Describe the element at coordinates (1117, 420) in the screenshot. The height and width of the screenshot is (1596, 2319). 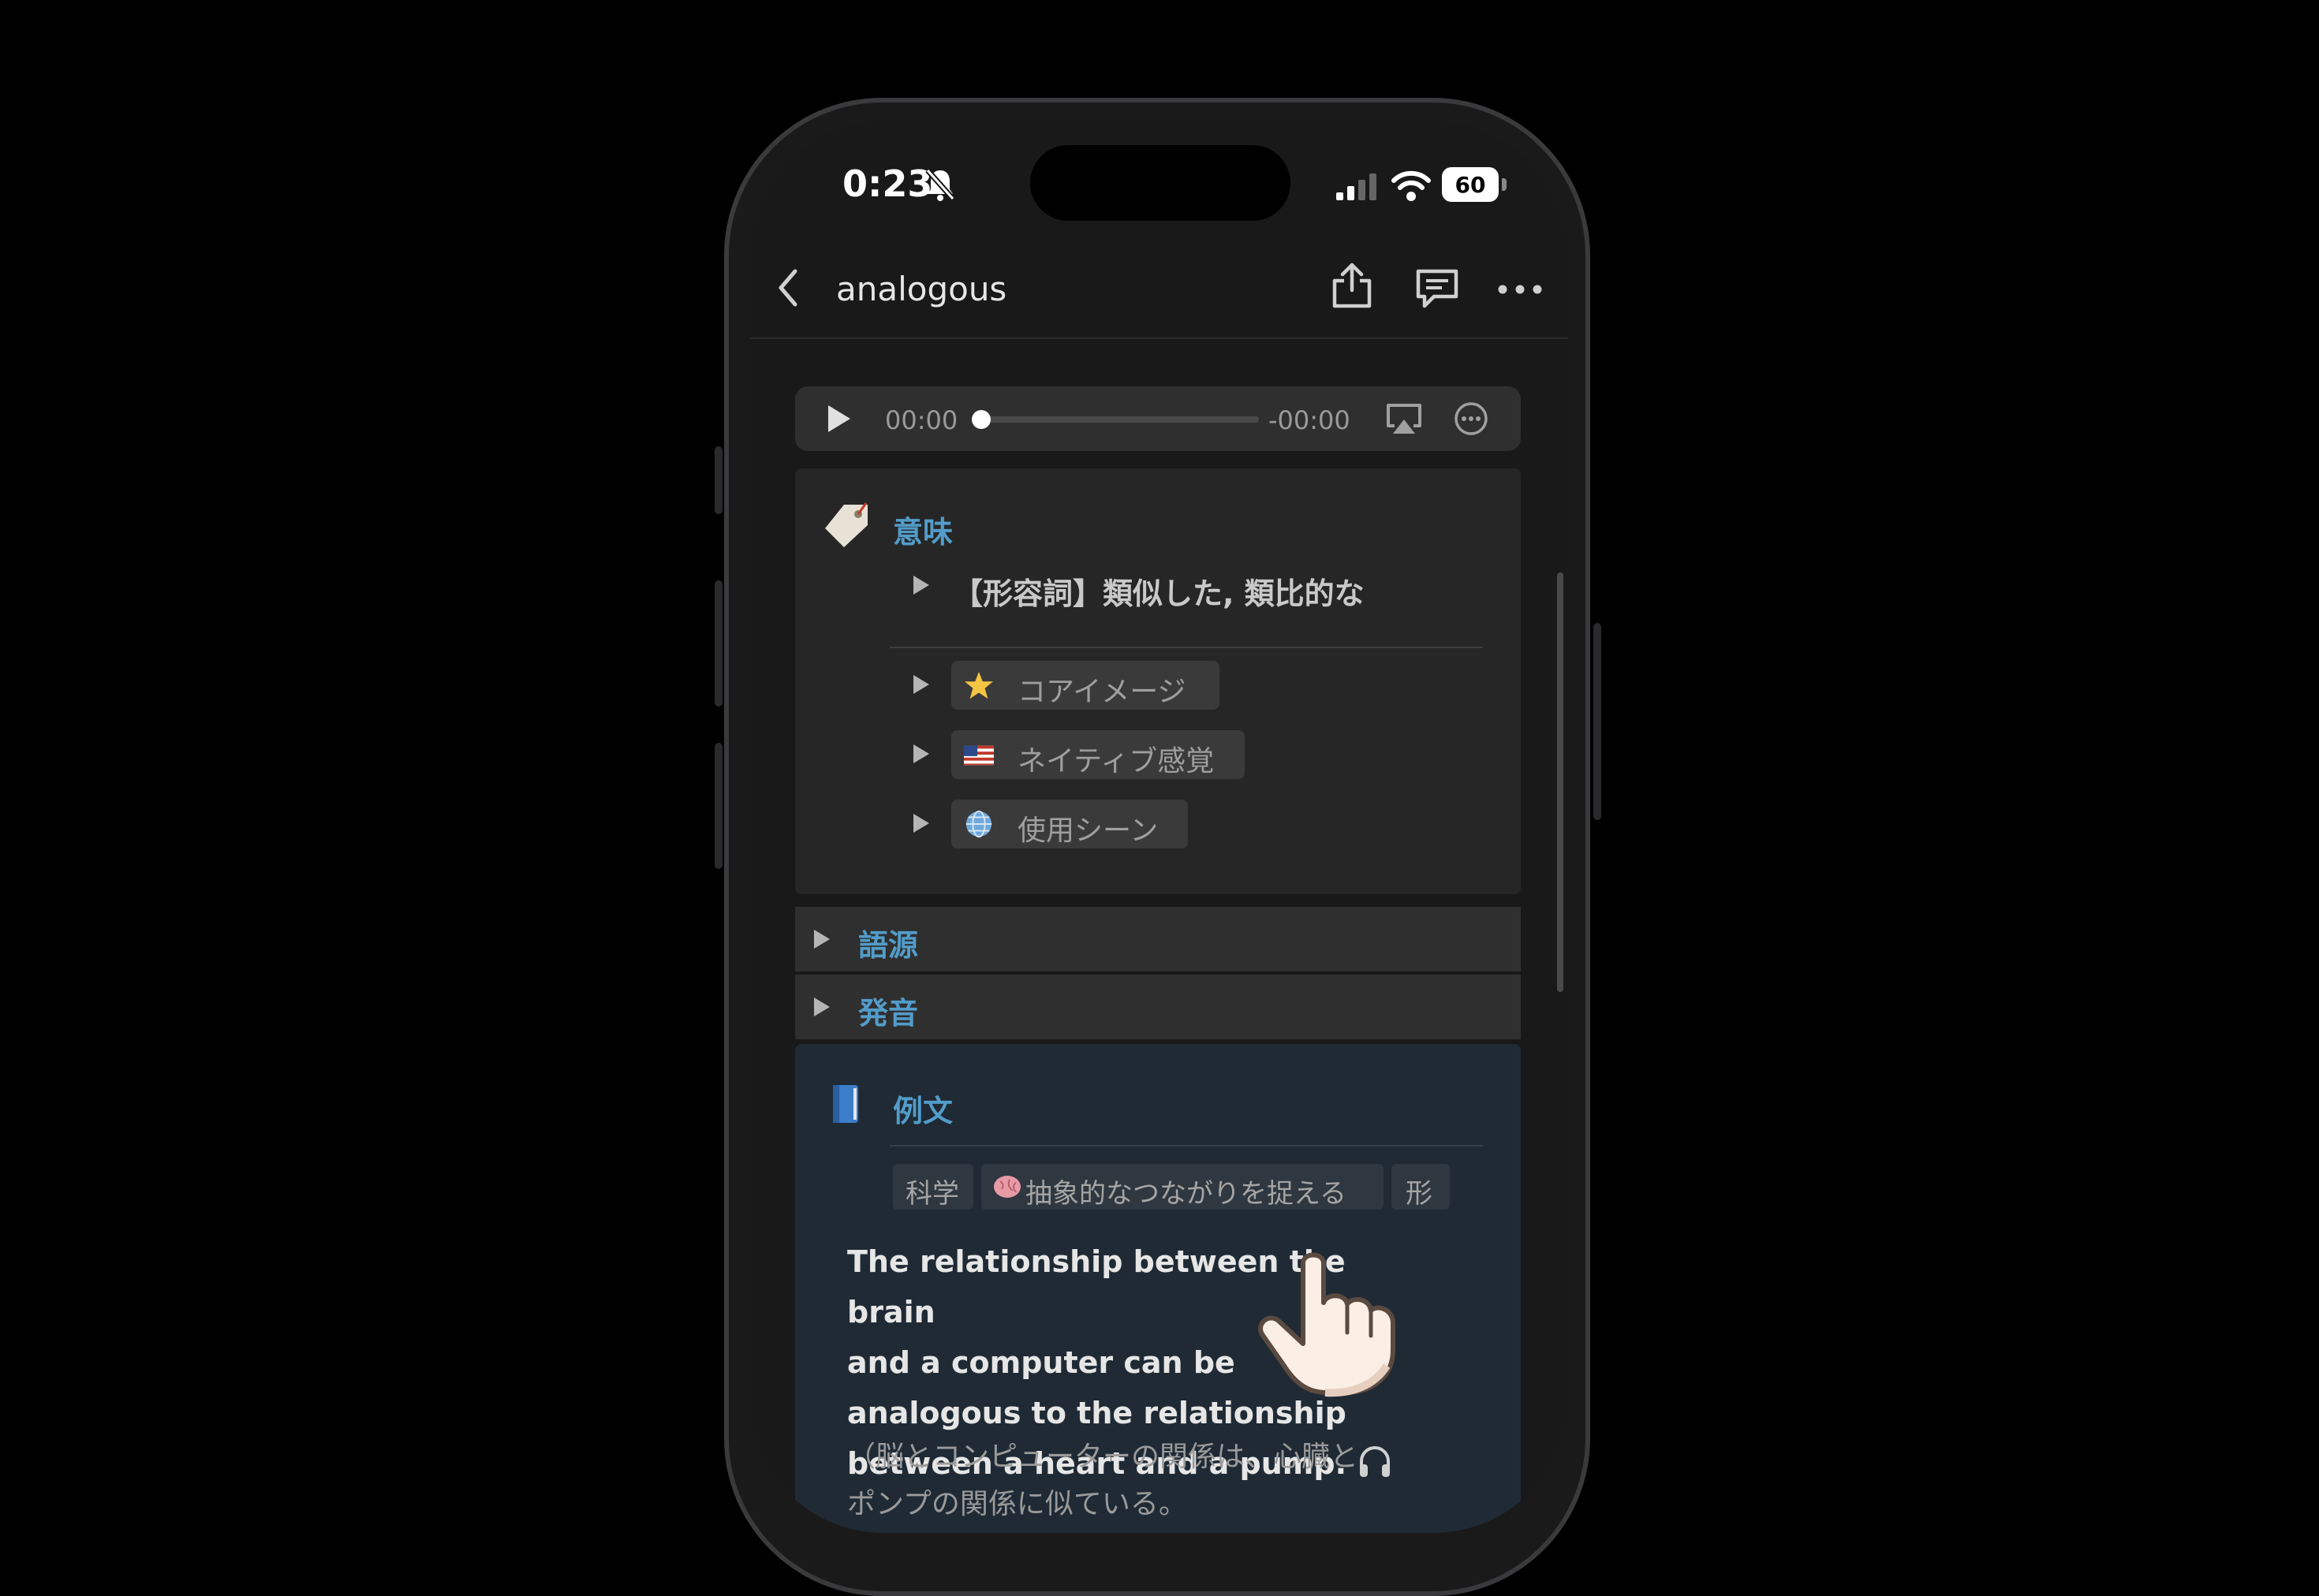
I see `progress-track` at that location.